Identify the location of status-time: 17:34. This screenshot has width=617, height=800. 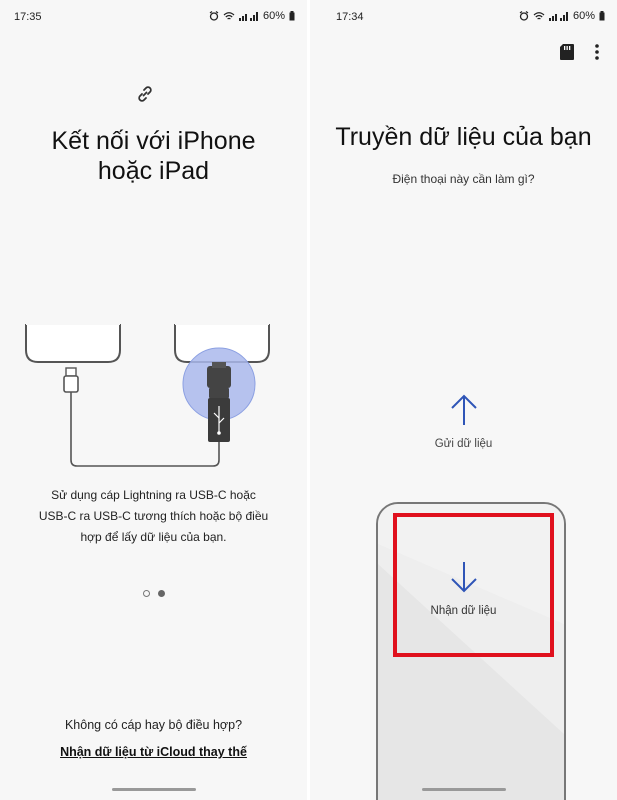
(350, 17).